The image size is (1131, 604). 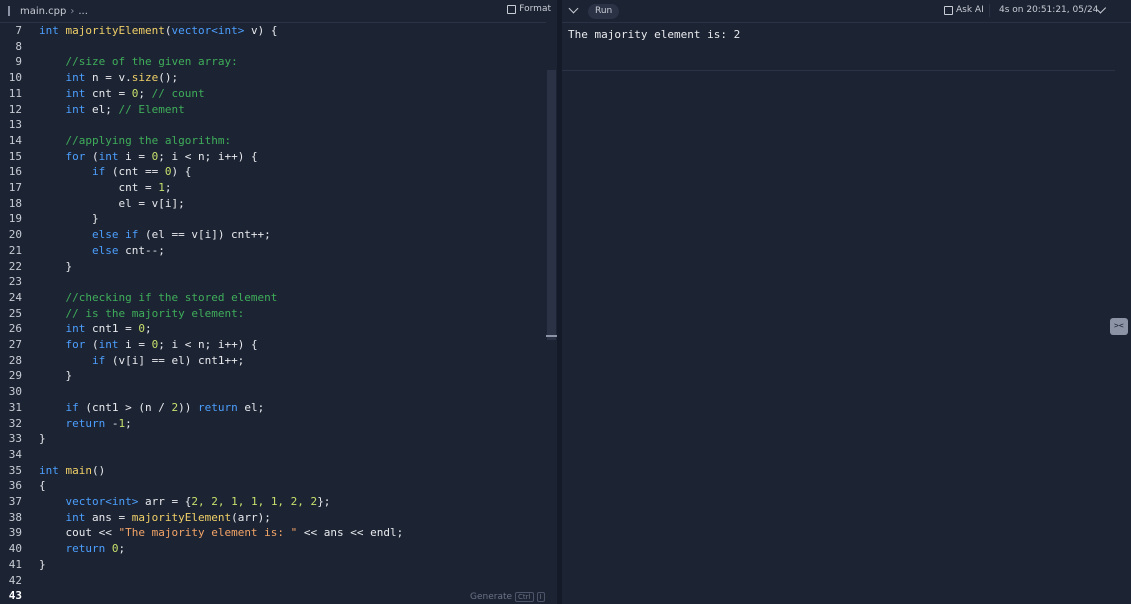 What do you see at coordinates (112, 329) in the screenshot?
I see `code-token: cnt1 =` at bounding box center [112, 329].